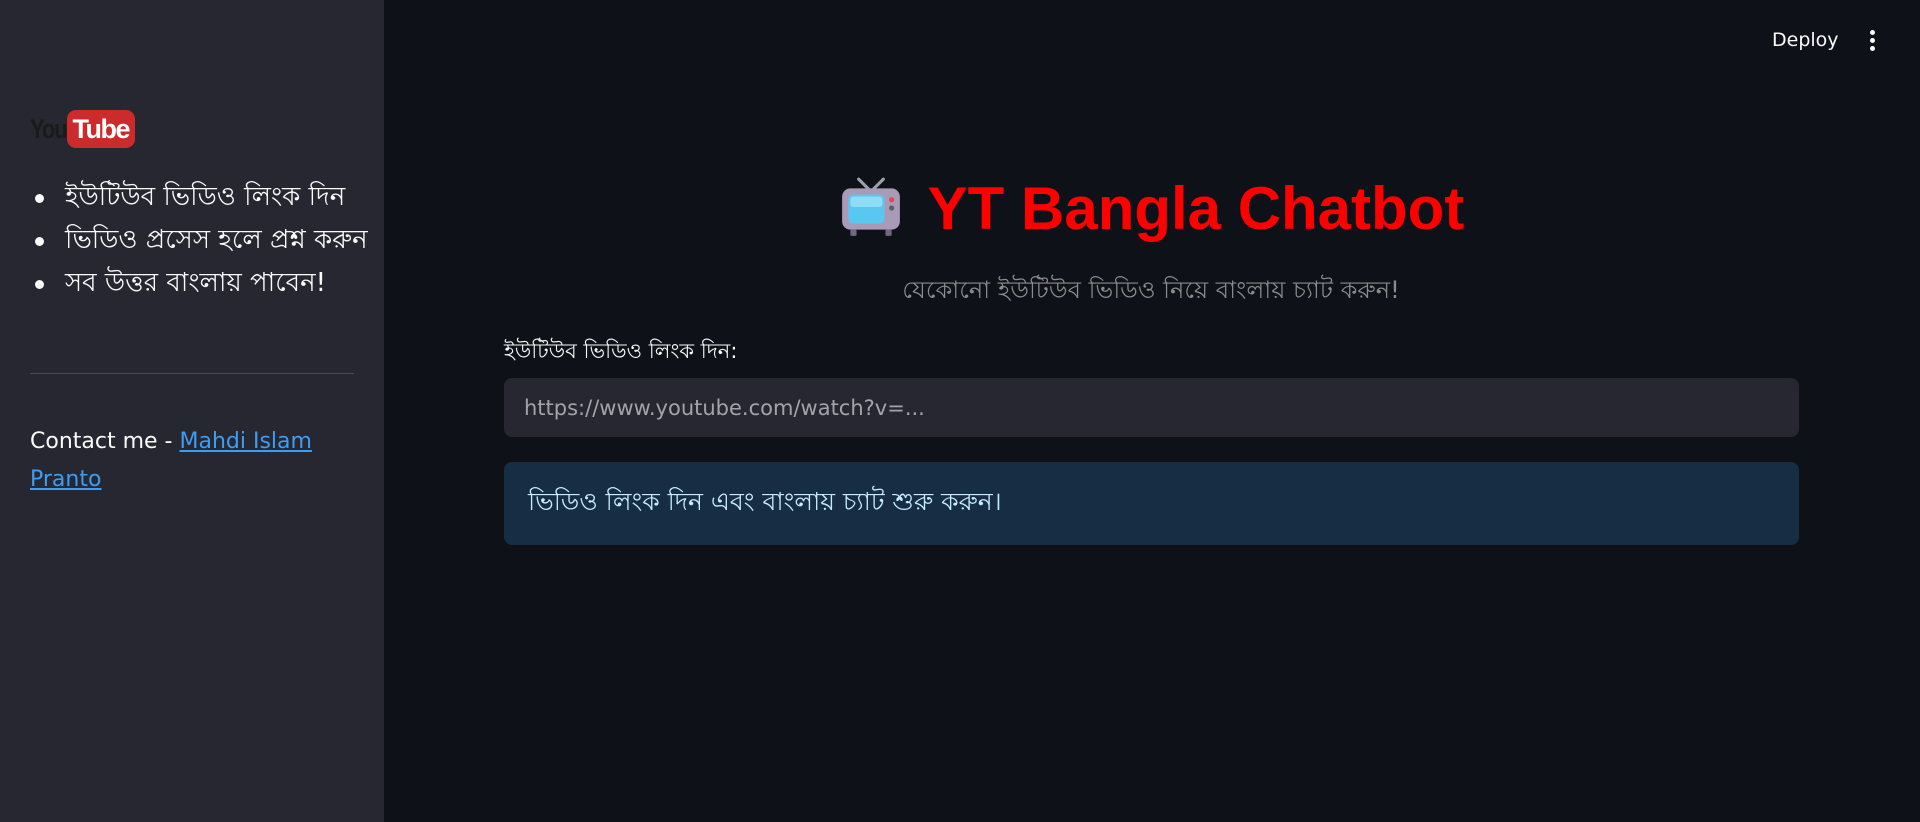 This screenshot has width=1920, height=822. I want to click on instruction-item: সব উত্তর বাংলায় পাবেন!, so click(200, 283).